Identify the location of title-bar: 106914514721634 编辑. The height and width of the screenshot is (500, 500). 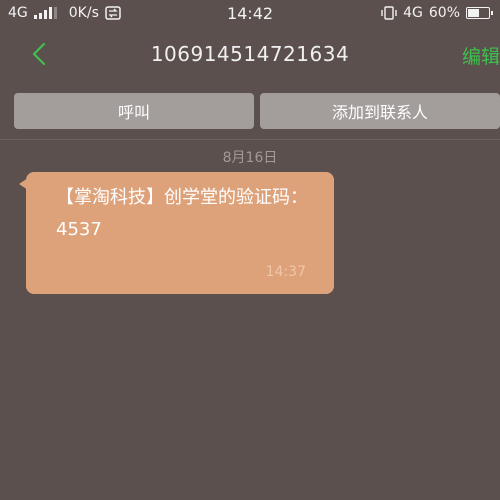
(250, 56).